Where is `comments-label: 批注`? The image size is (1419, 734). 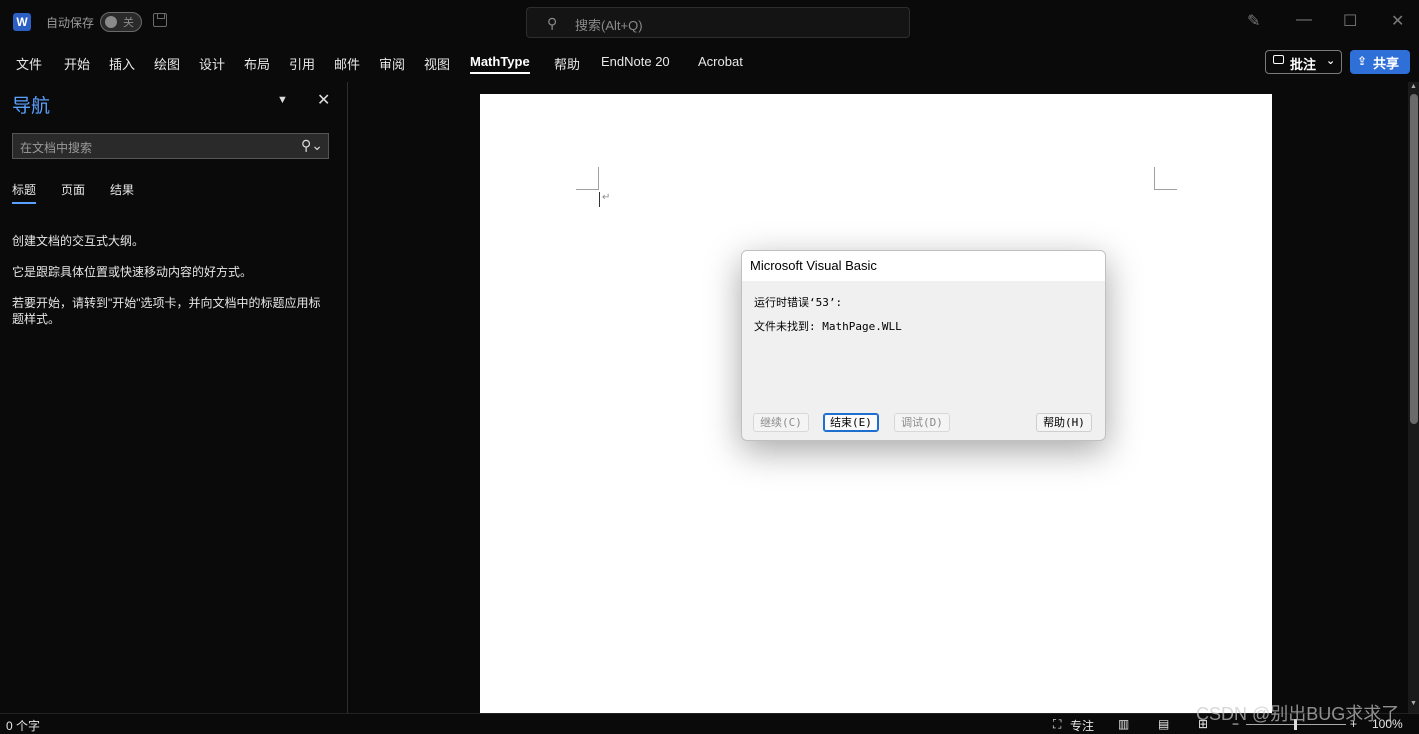
comments-label: 批注 is located at coordinates (1303, 64).